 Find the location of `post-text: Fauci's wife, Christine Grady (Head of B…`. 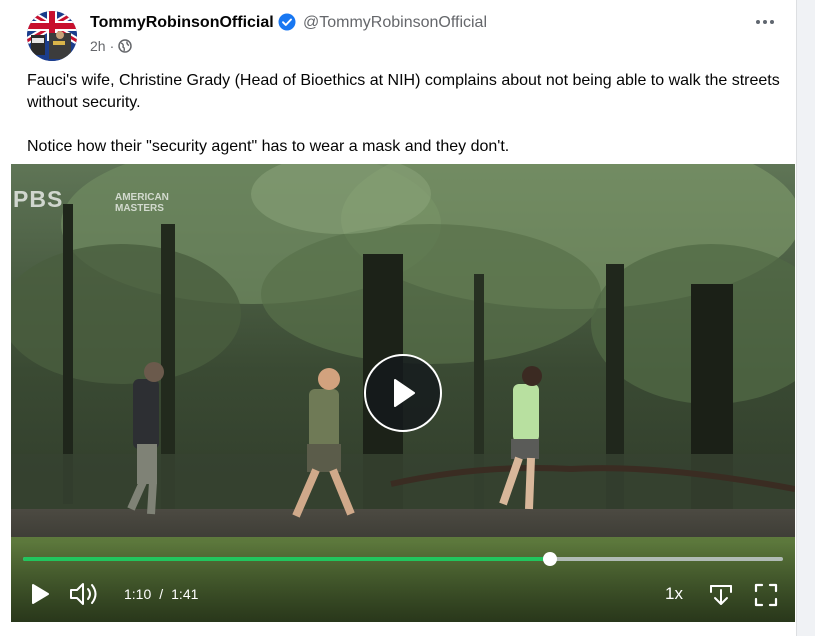

post-text: Fauci's wife, Christine Grady (Head of B… is located at coordinates (407, 114).